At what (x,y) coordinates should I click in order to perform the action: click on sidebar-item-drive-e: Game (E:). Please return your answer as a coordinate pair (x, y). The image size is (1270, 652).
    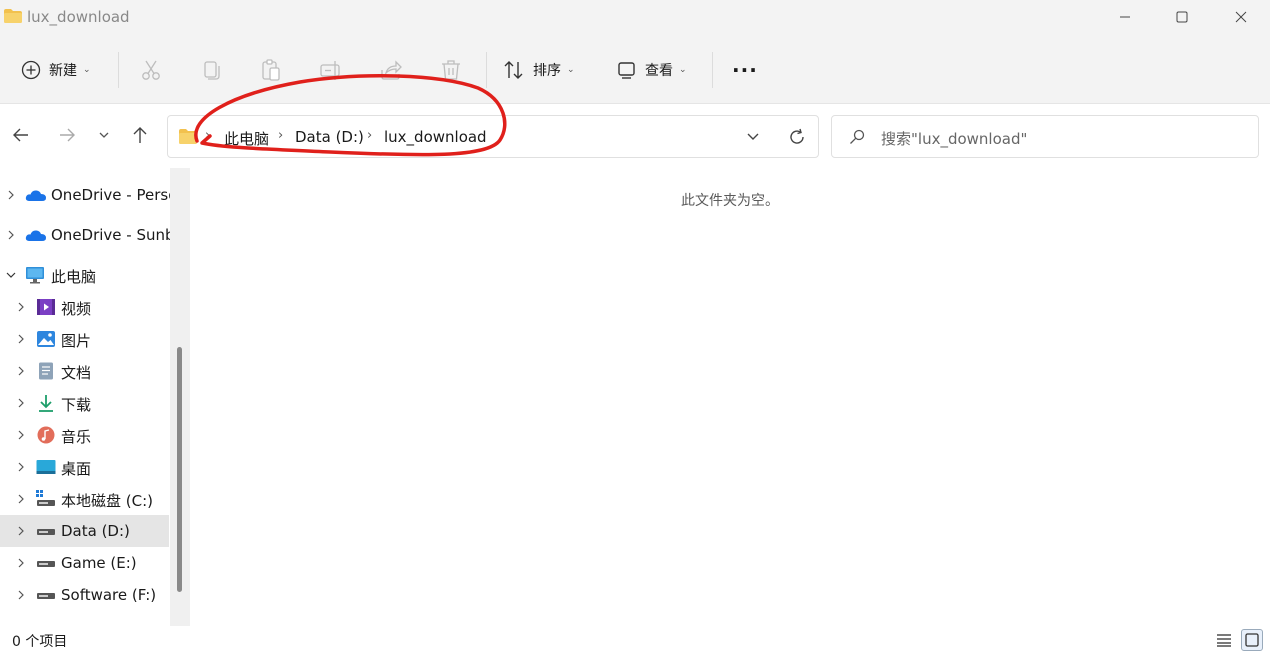
    Looking at the image, I should click on (84, 563).